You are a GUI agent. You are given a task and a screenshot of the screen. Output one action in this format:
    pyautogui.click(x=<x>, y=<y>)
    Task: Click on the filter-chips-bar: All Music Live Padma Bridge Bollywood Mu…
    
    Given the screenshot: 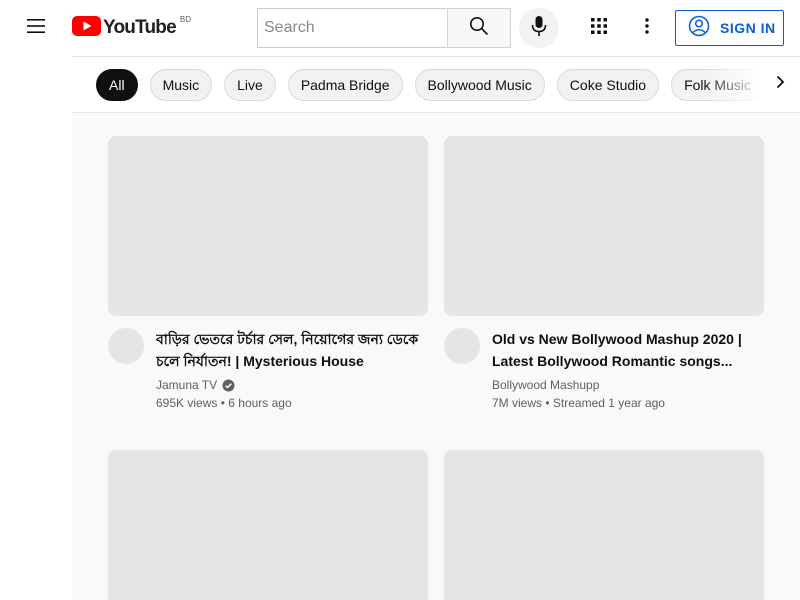 What is the action you would take?
    pyautogui.click(x=436, y=84)
    